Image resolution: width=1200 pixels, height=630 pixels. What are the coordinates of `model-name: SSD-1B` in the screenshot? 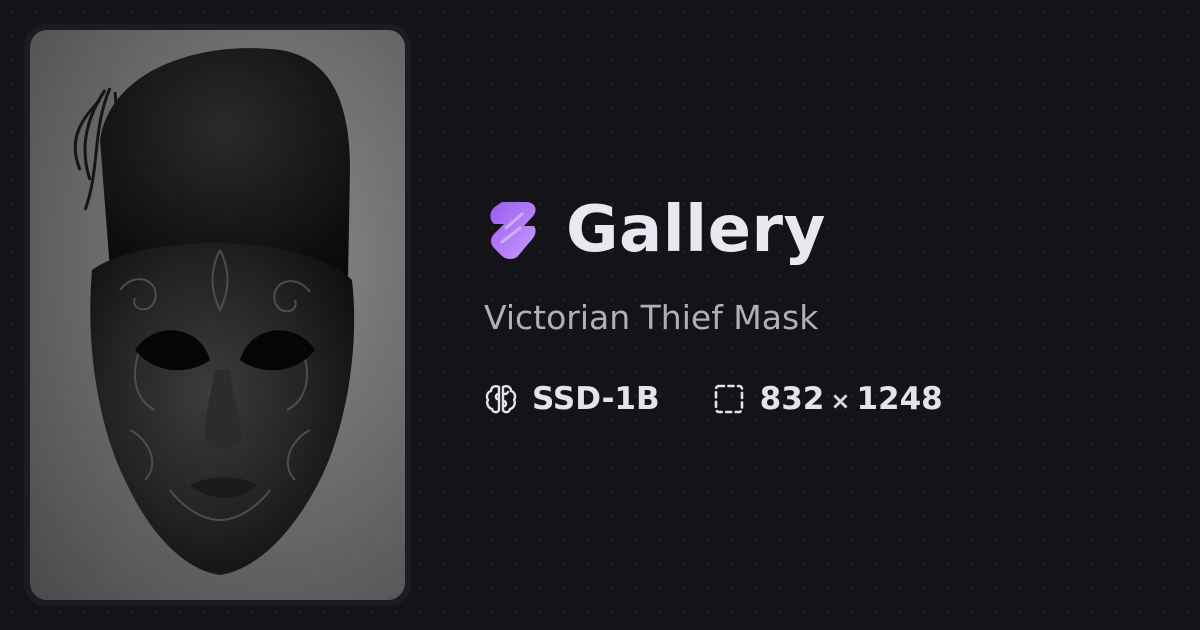 It's located at (596, 399).